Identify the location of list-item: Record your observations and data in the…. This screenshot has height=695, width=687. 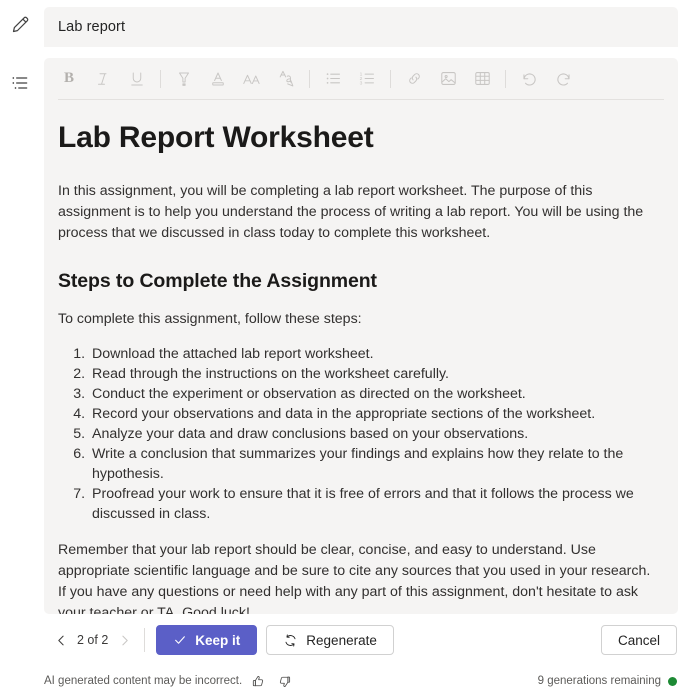
(376, 414).